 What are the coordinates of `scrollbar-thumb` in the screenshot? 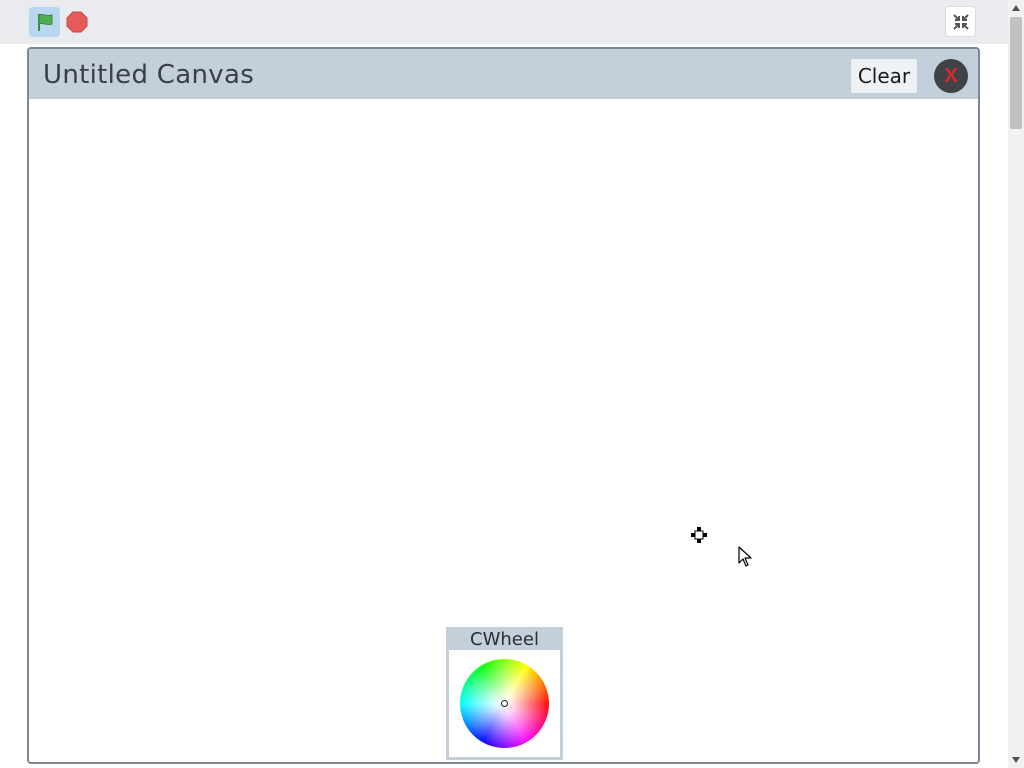 It's located at (1016, 73).